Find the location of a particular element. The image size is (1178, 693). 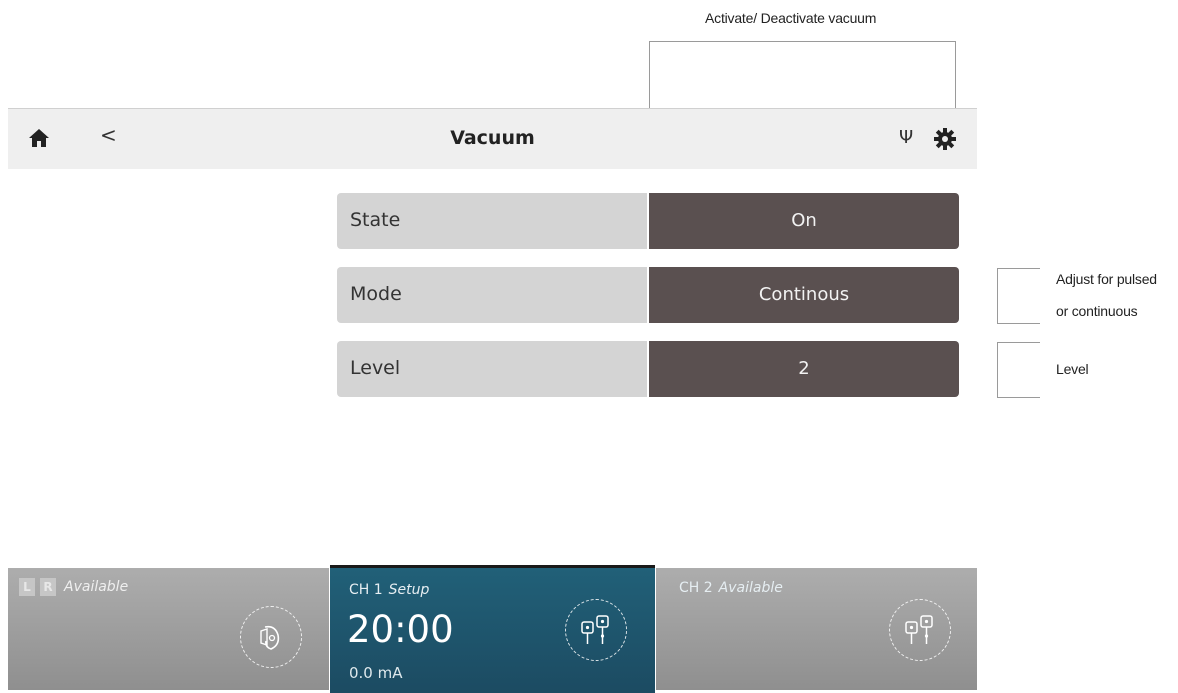

setting-row-mode: Mode Continous is located at coordinates (648, 295).